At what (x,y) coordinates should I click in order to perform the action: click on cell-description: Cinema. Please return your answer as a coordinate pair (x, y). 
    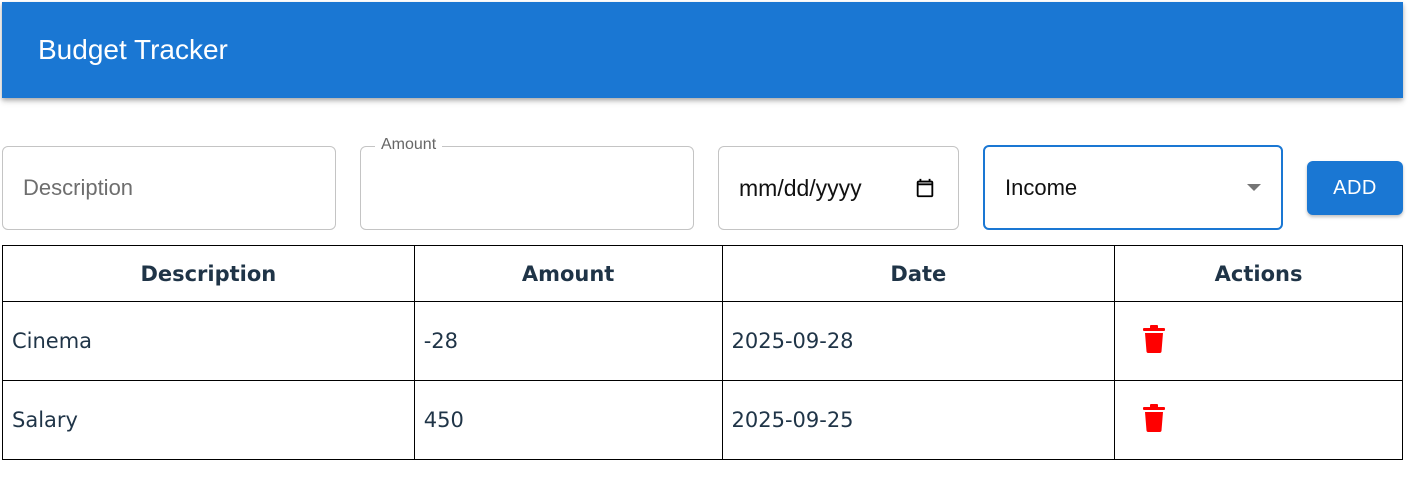
    Looking at the image, I should click on (208, 341).